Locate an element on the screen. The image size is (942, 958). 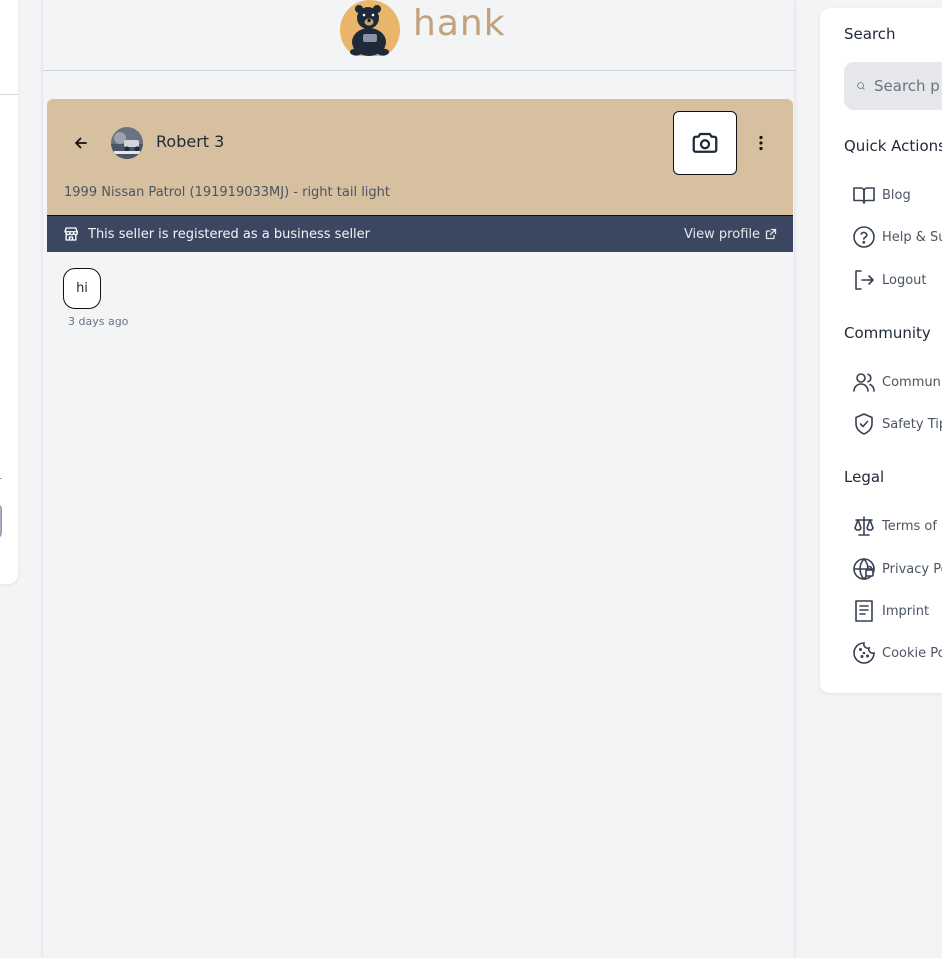
sidebar-item-label: Imprint is located at coordinates (906, 611).